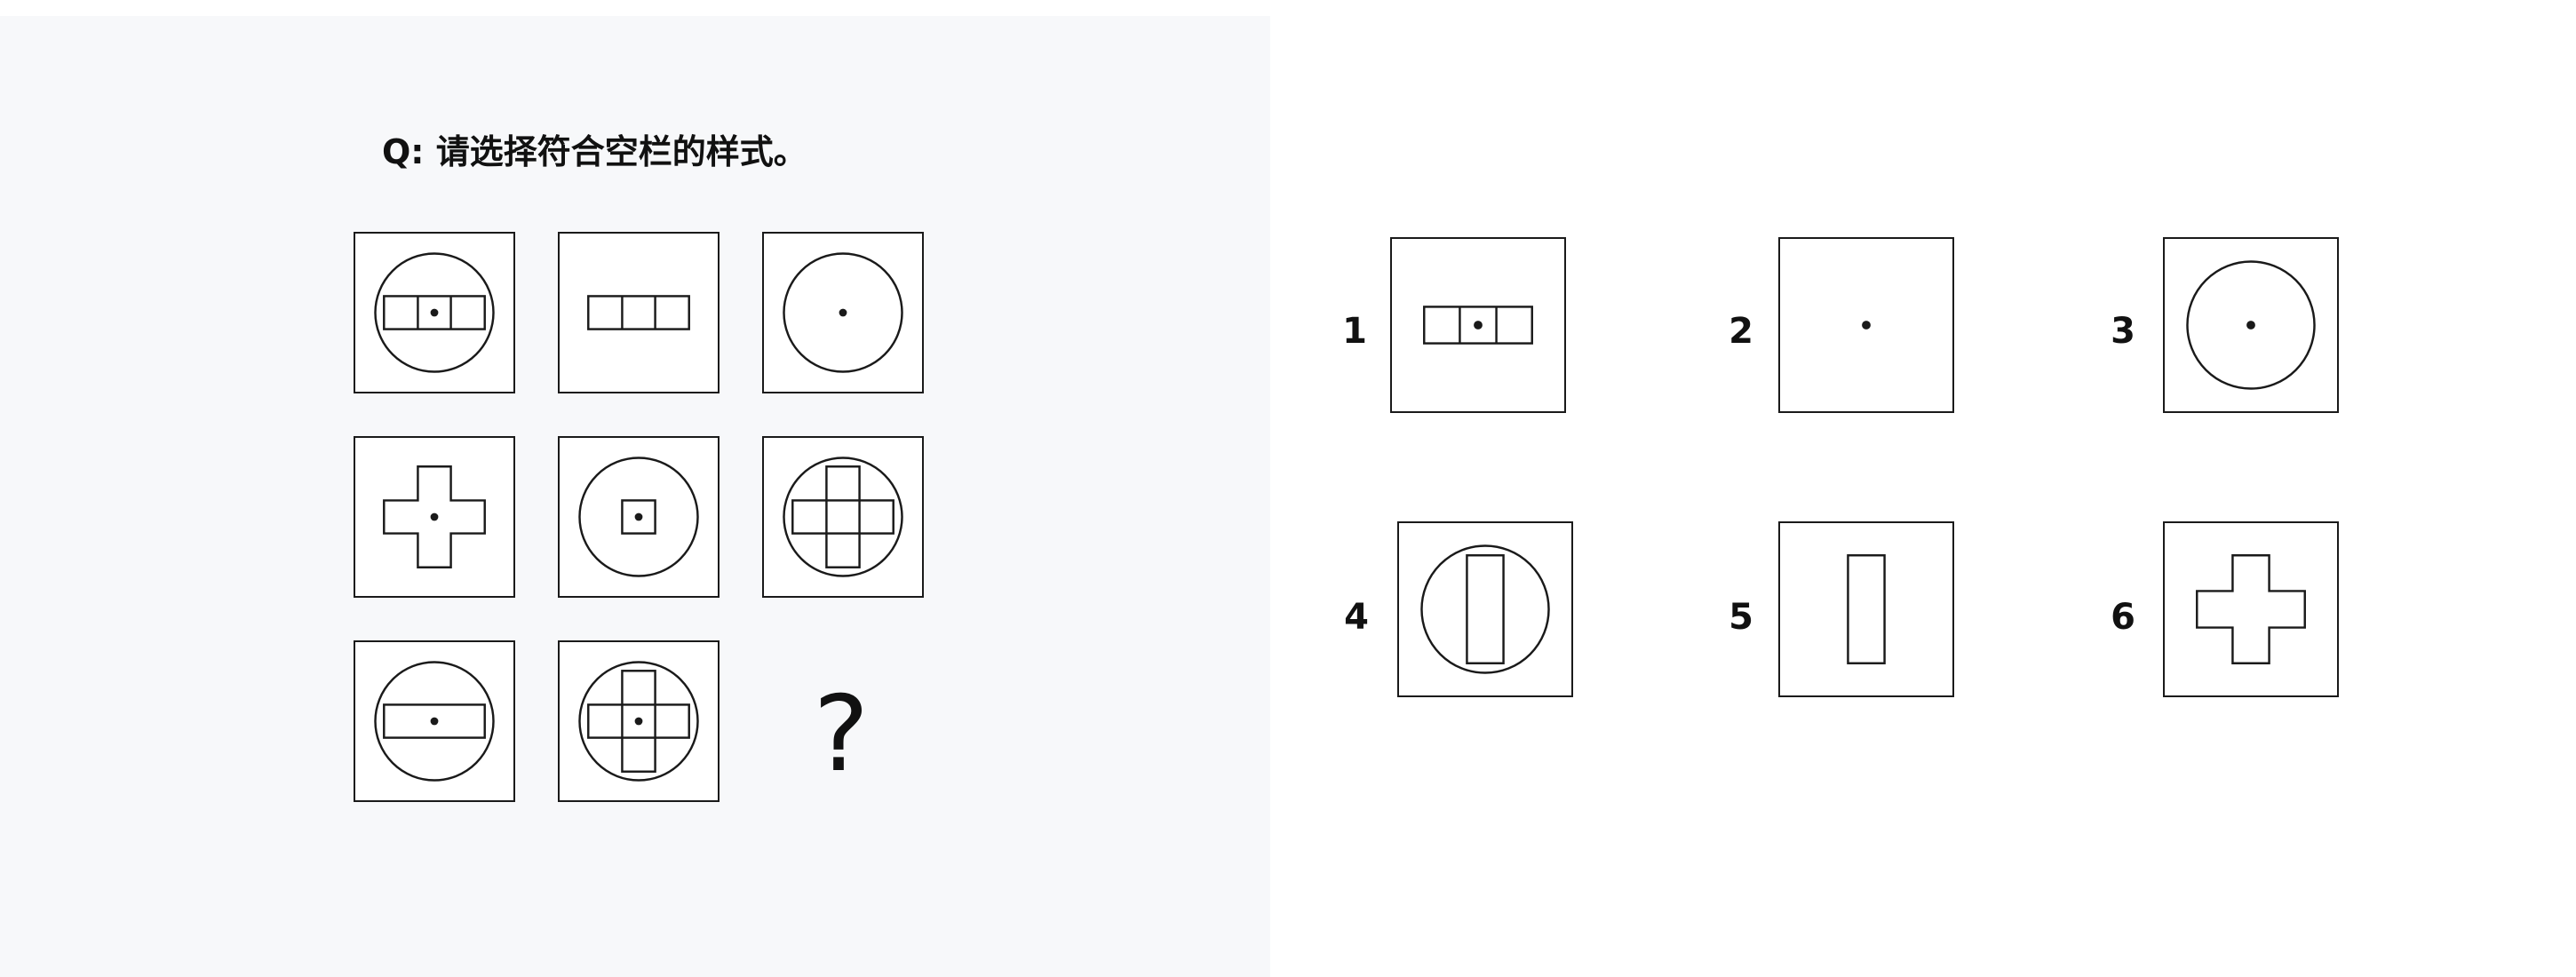 The width and height of the screenshot is (2576, 977). I want to click on circle-bar-dot-figure, so click(434, 312).